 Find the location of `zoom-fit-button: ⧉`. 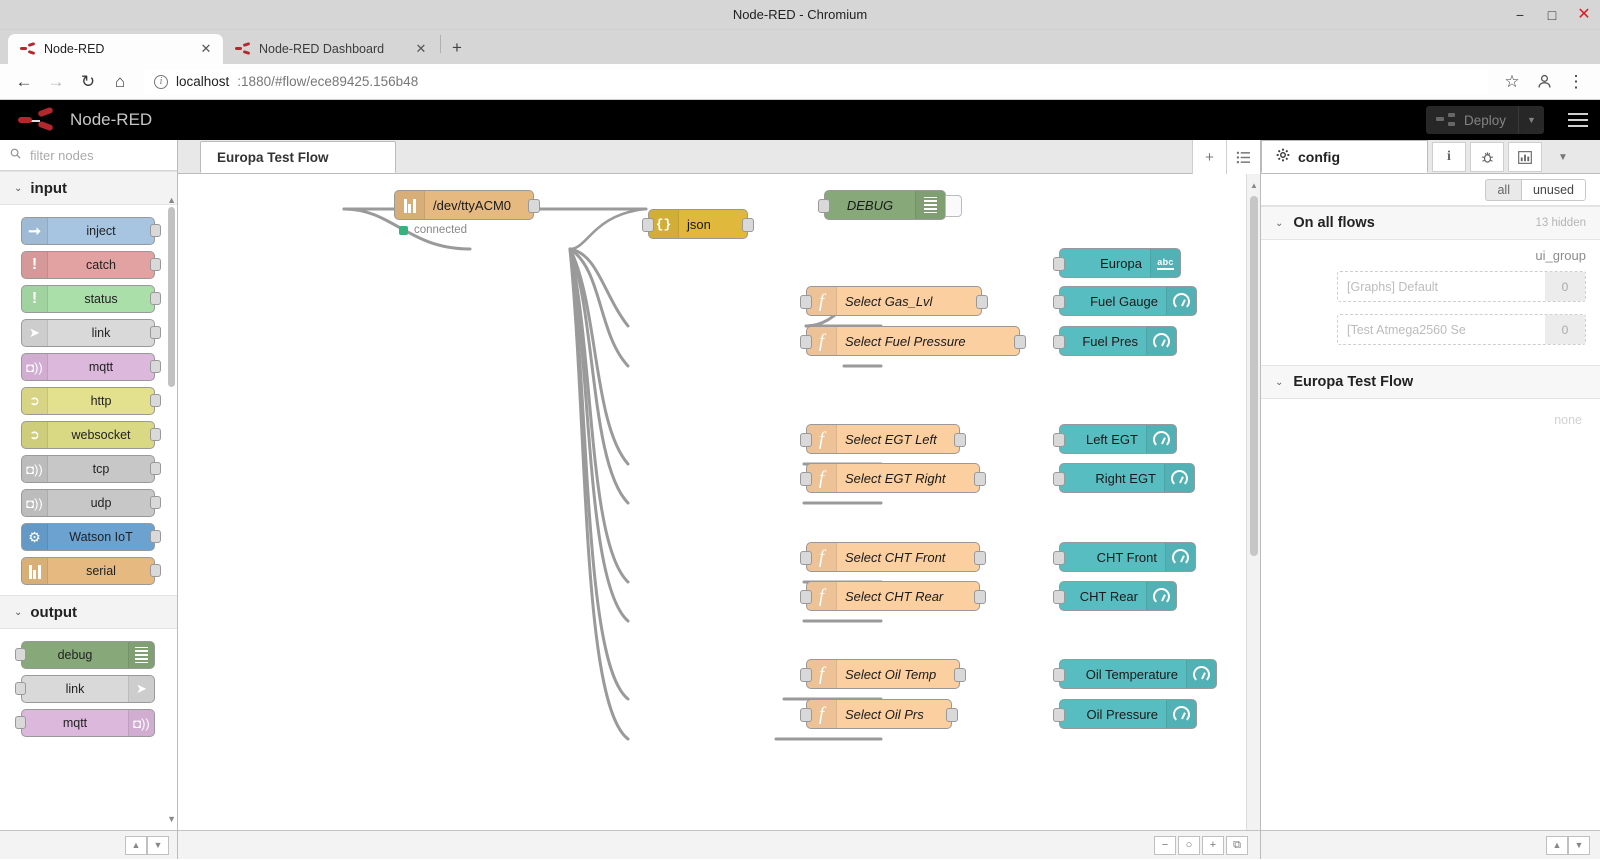

zoom-fit-button: ⧉ is located at coordinates (1237, 845).